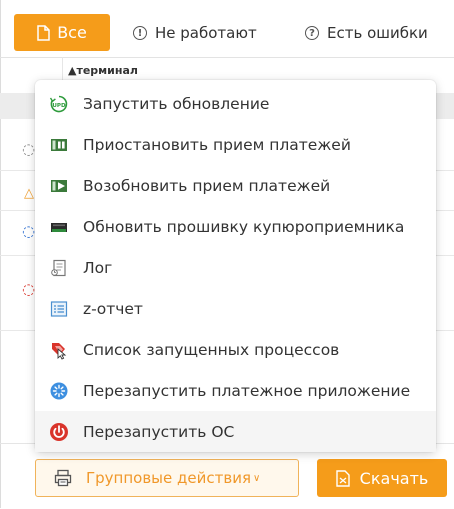 The width and height of the screenshot is (454, 509). I want to click on menu-item-pause-payments: Приостановить прием платежей, so click(235, 144).